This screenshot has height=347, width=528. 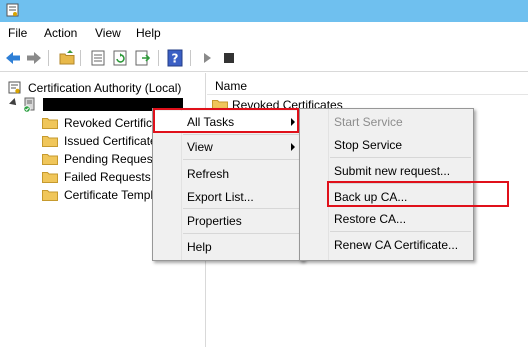 What do you see at coordinates (368, 145) in the screenshot?
I see `sub-item-label: Stop Service` at bounding box center [368, 145].